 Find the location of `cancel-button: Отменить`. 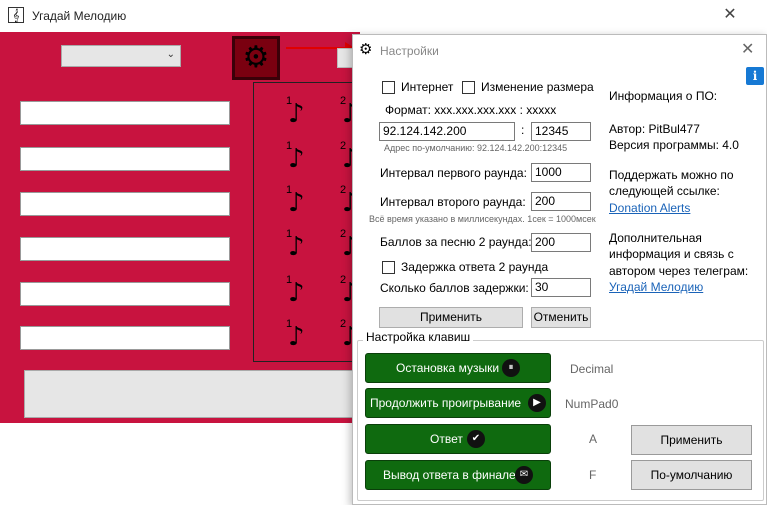

cancel-button: Отменить is located at coordinates (561, 317).